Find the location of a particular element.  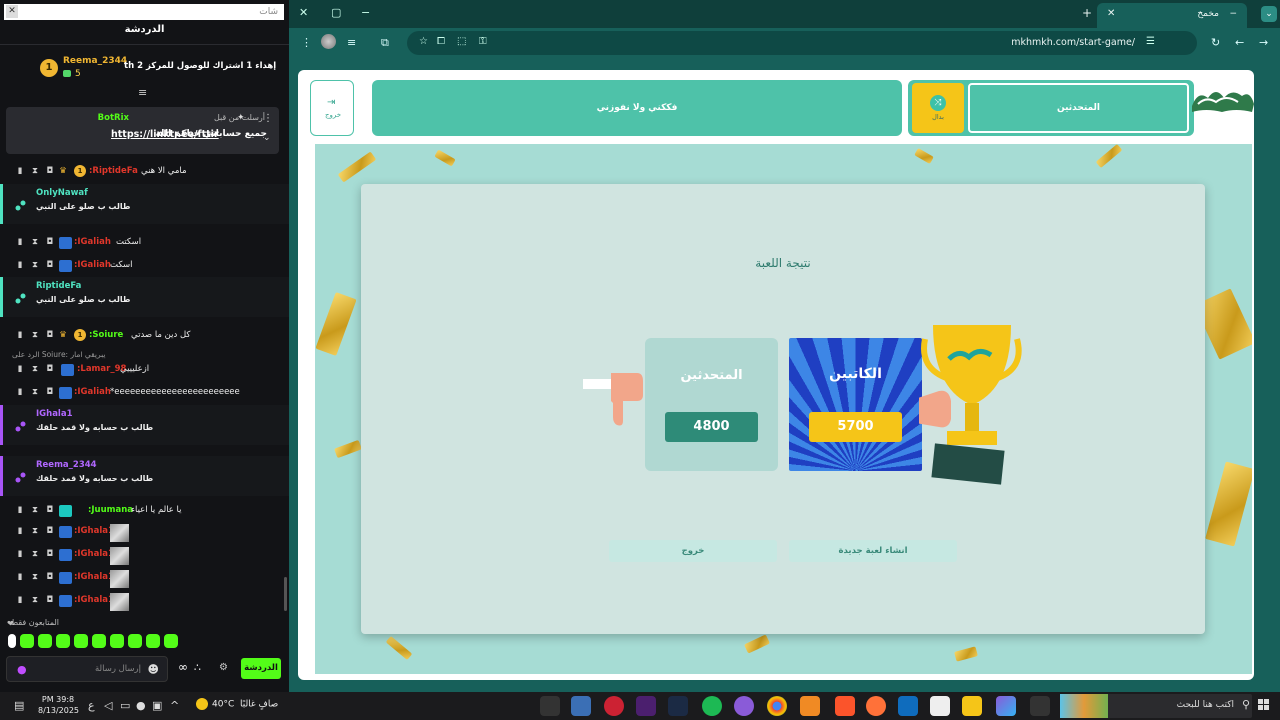

chat-send-button: الدردشة is located at coordinates (261, 668).